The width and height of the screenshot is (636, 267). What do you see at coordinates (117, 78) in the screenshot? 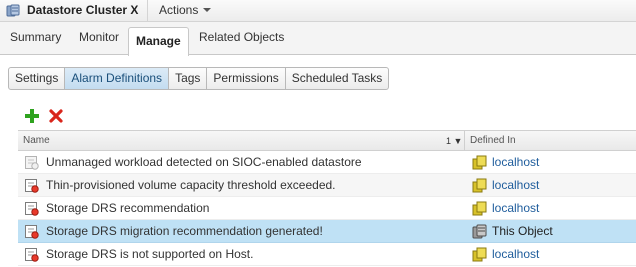
I see `subtab-alarm-definitions: Alarm Definitions` at bounding box center [117, 78].